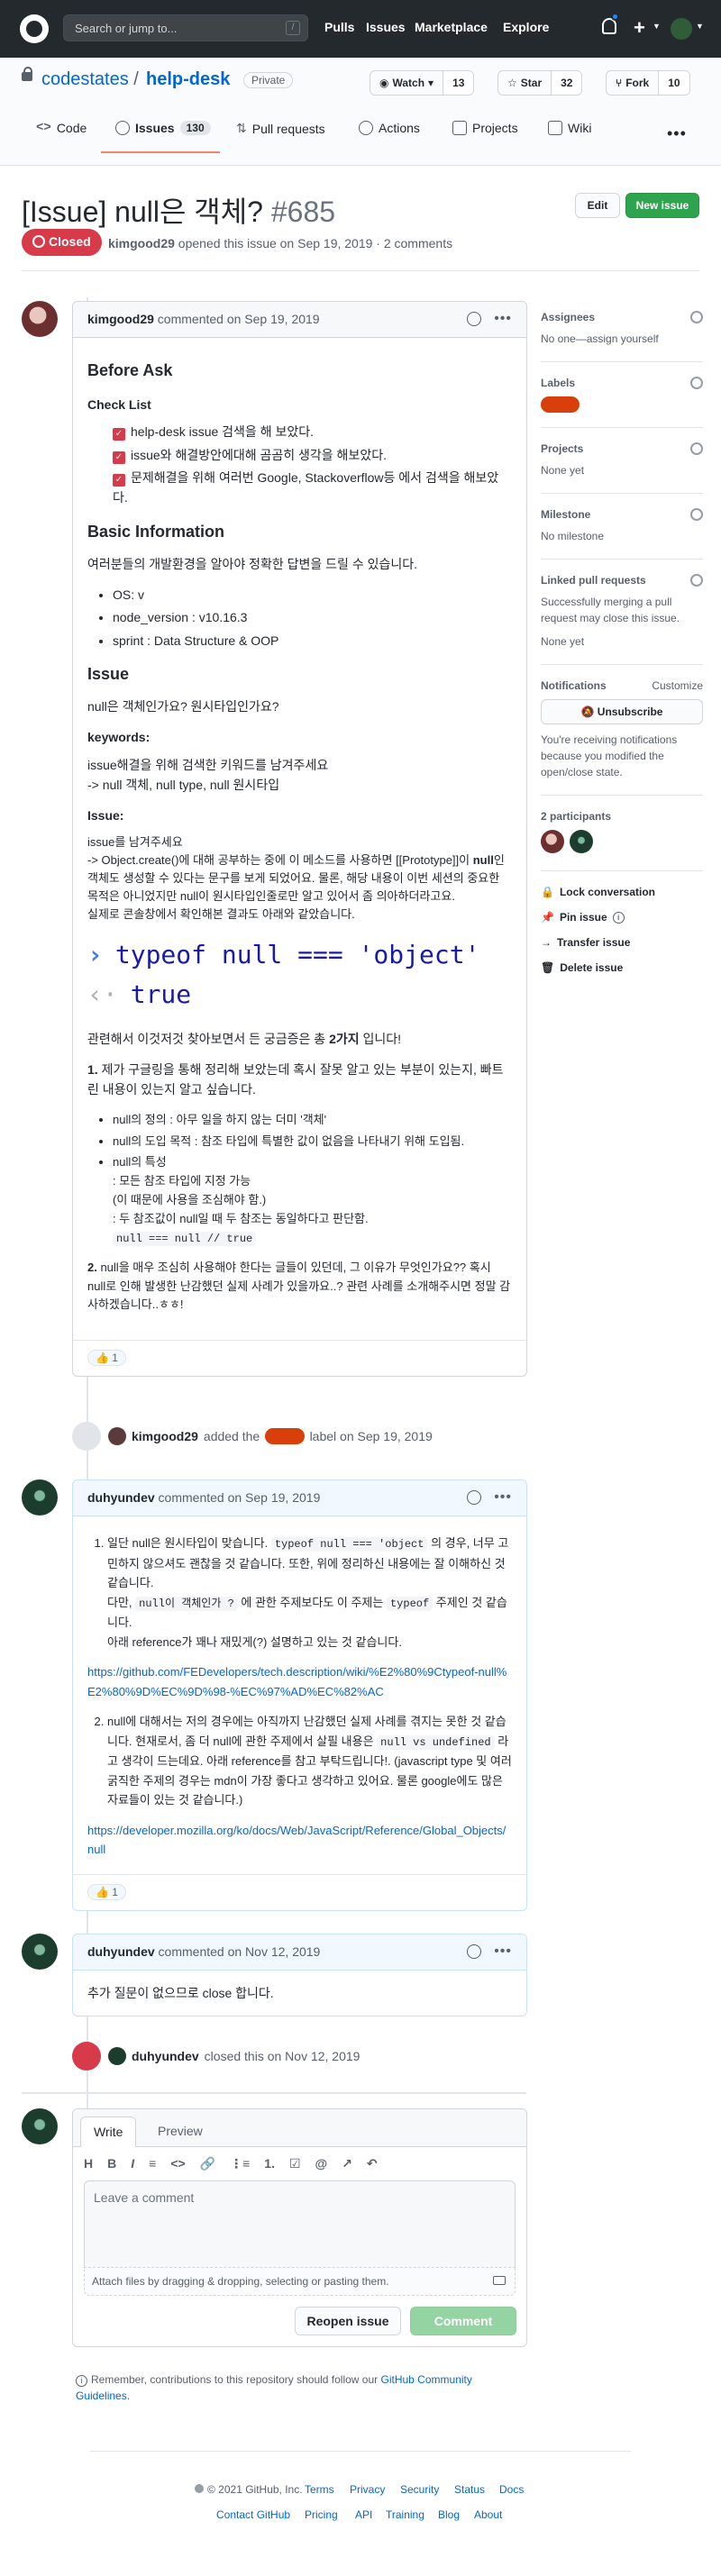 The width and height of the screenshot is (721, 2576). Describe the element at coordinates (622, 942) in the screenshot. I see `transfer-issue-button: → Transfer issue` at that location.